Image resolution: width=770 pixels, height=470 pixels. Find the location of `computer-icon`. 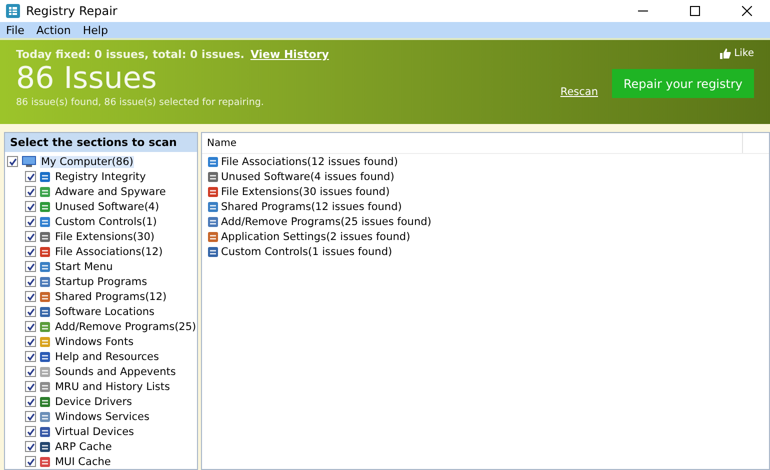

computer-icon is located at coordinates (29, 161).